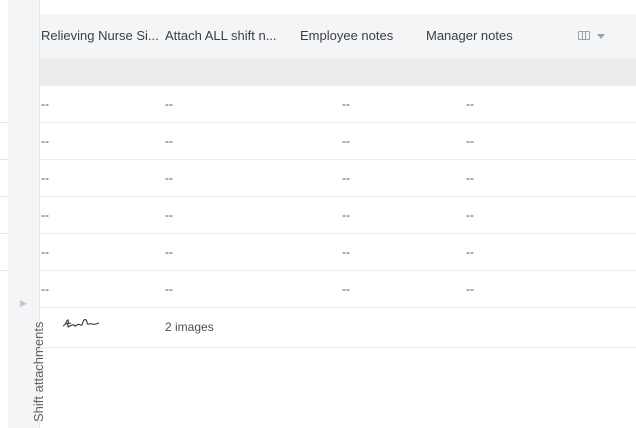 This screenshot has height=428, width=636. What do you see at coordinates (4, 214) in the screenshot?
I see `left-edge-strip` at bounding box center [4, 214].